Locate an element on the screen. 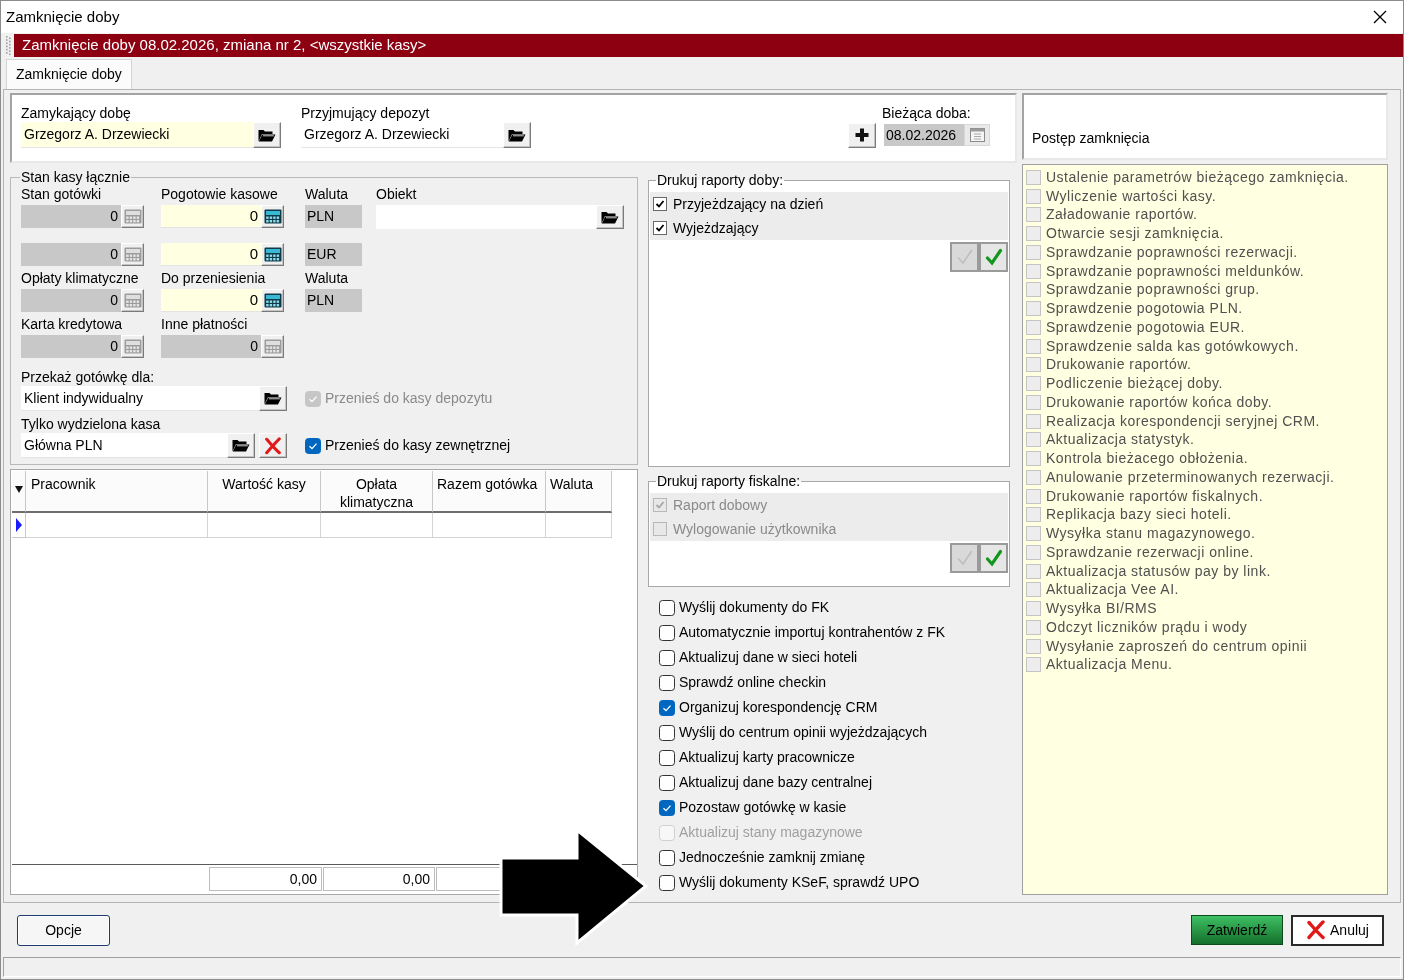  step-label: Otwarcie sesji zamknięcia. is located at coordinates (1135, 234).